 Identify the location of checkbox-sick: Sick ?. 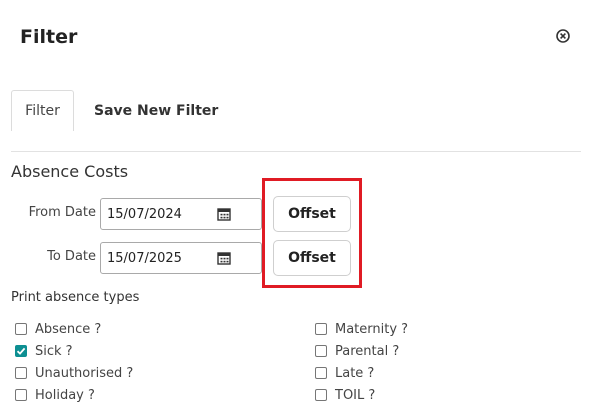
(74, 351).